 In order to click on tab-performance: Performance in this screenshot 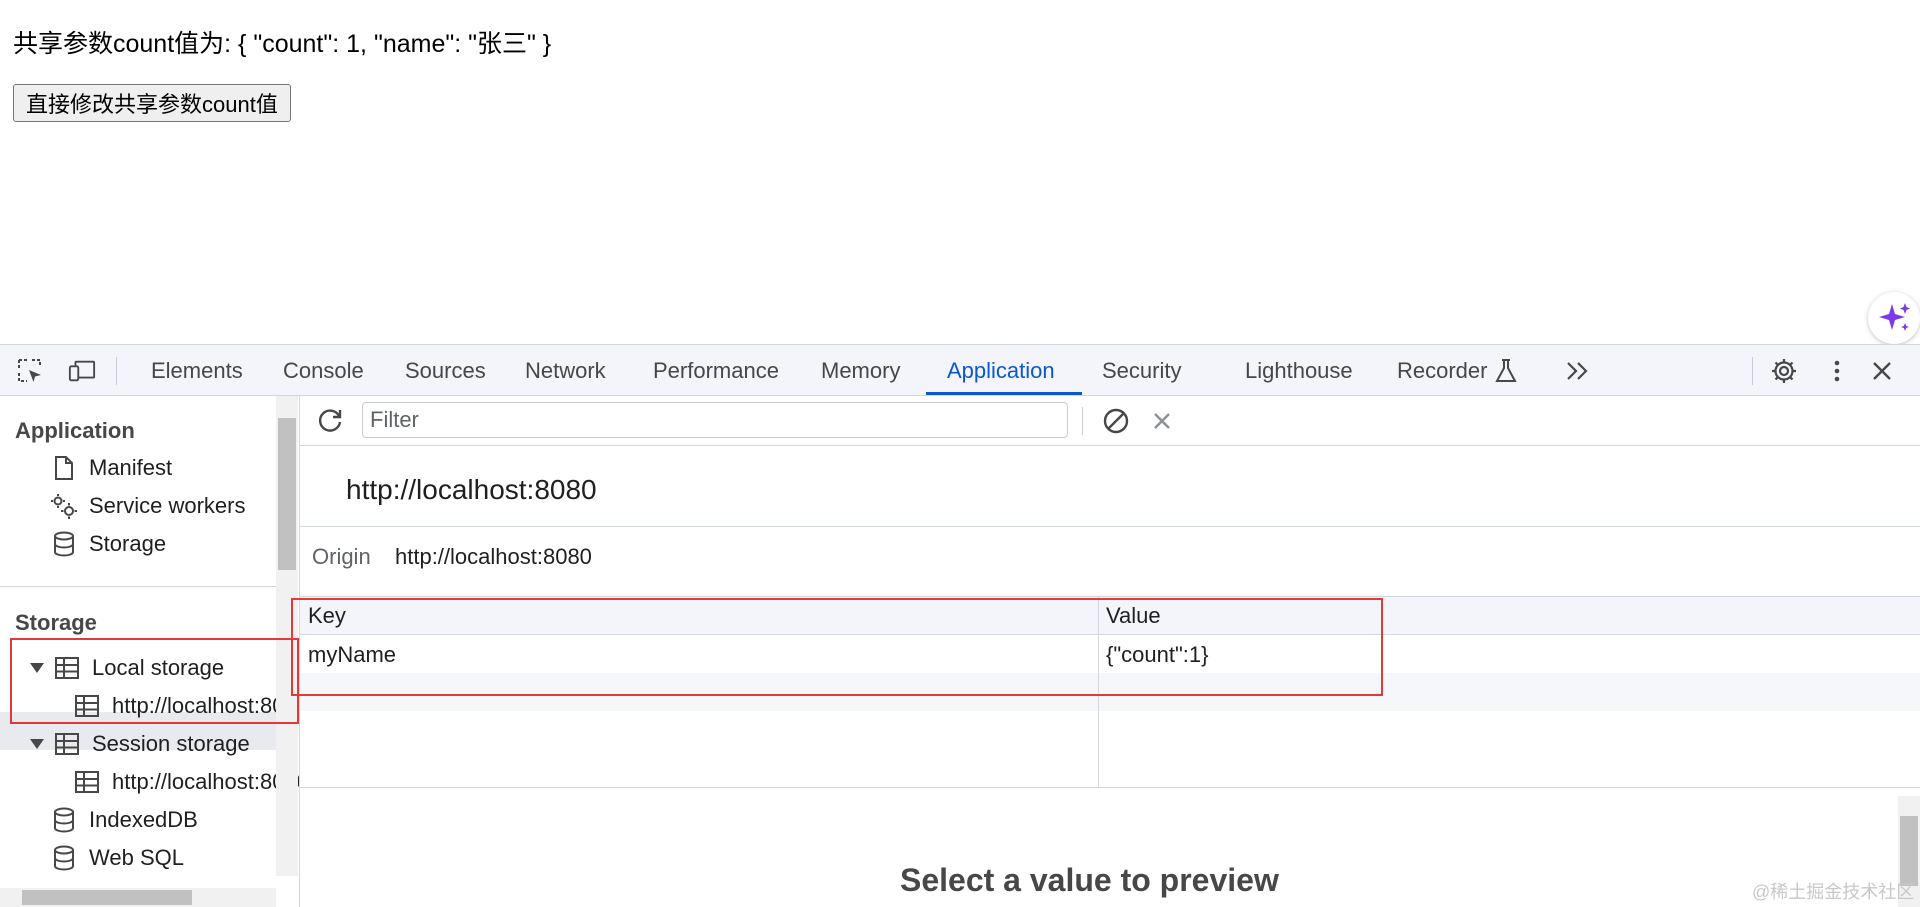, I will do `click(716, 370)`.